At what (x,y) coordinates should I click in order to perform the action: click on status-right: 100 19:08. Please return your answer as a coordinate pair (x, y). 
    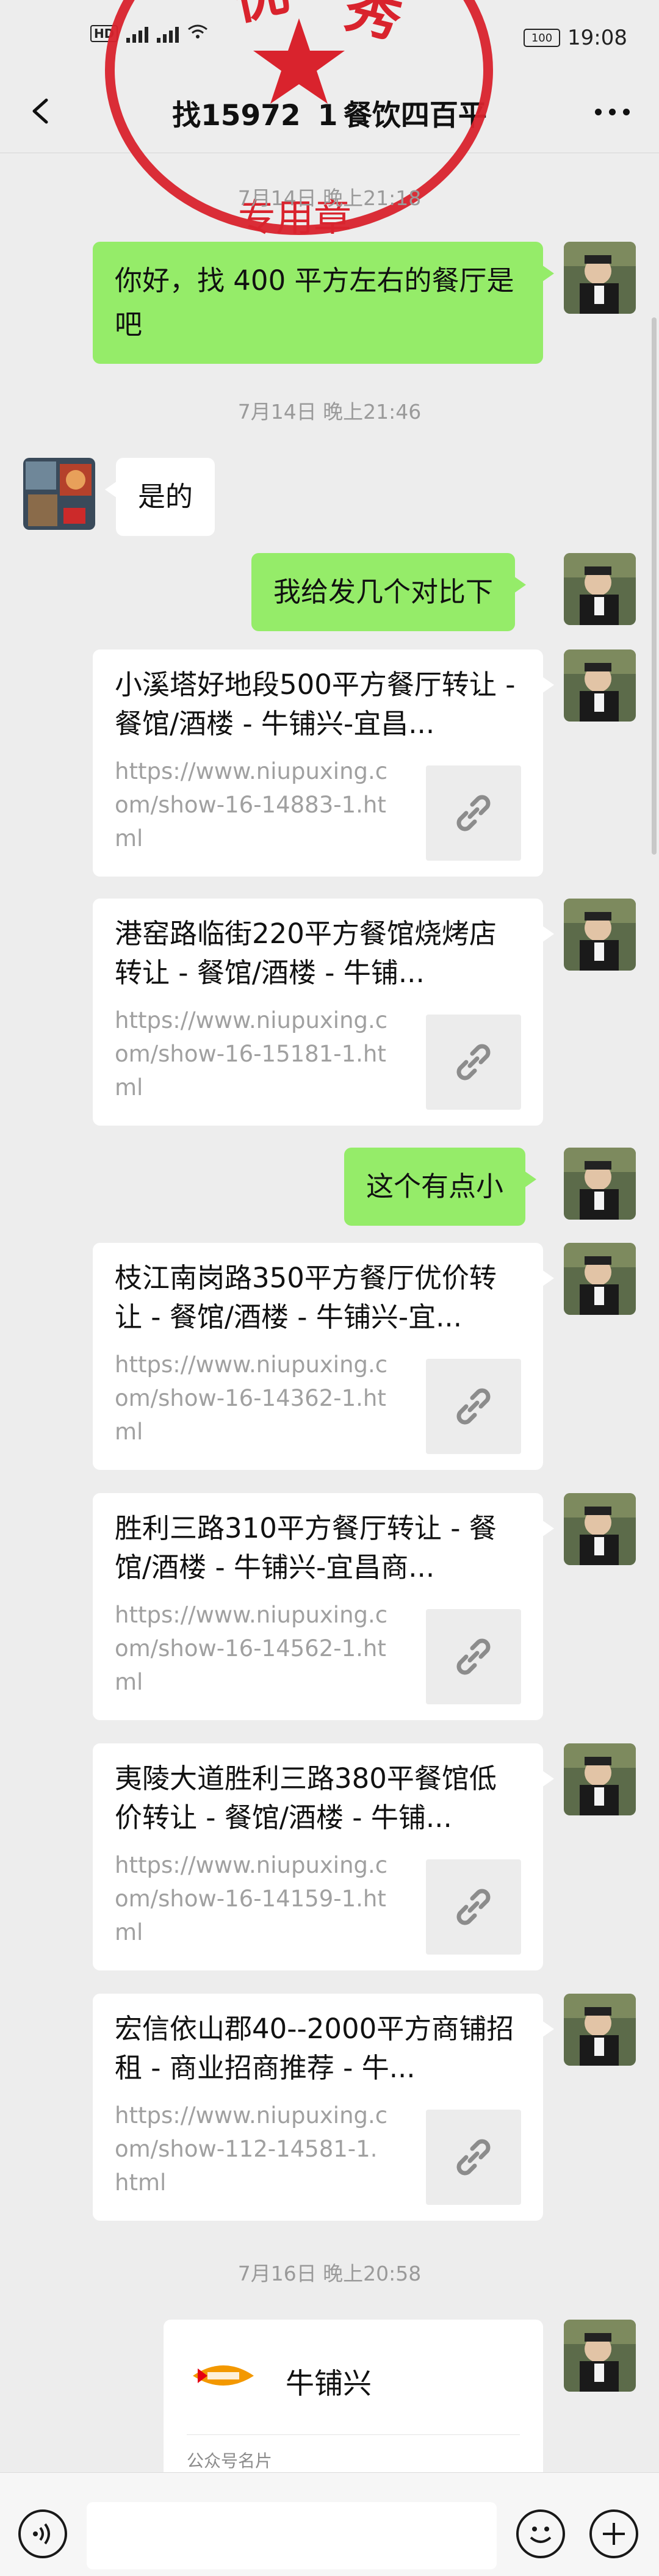
    Looking at the image, I should click on (575, 38).